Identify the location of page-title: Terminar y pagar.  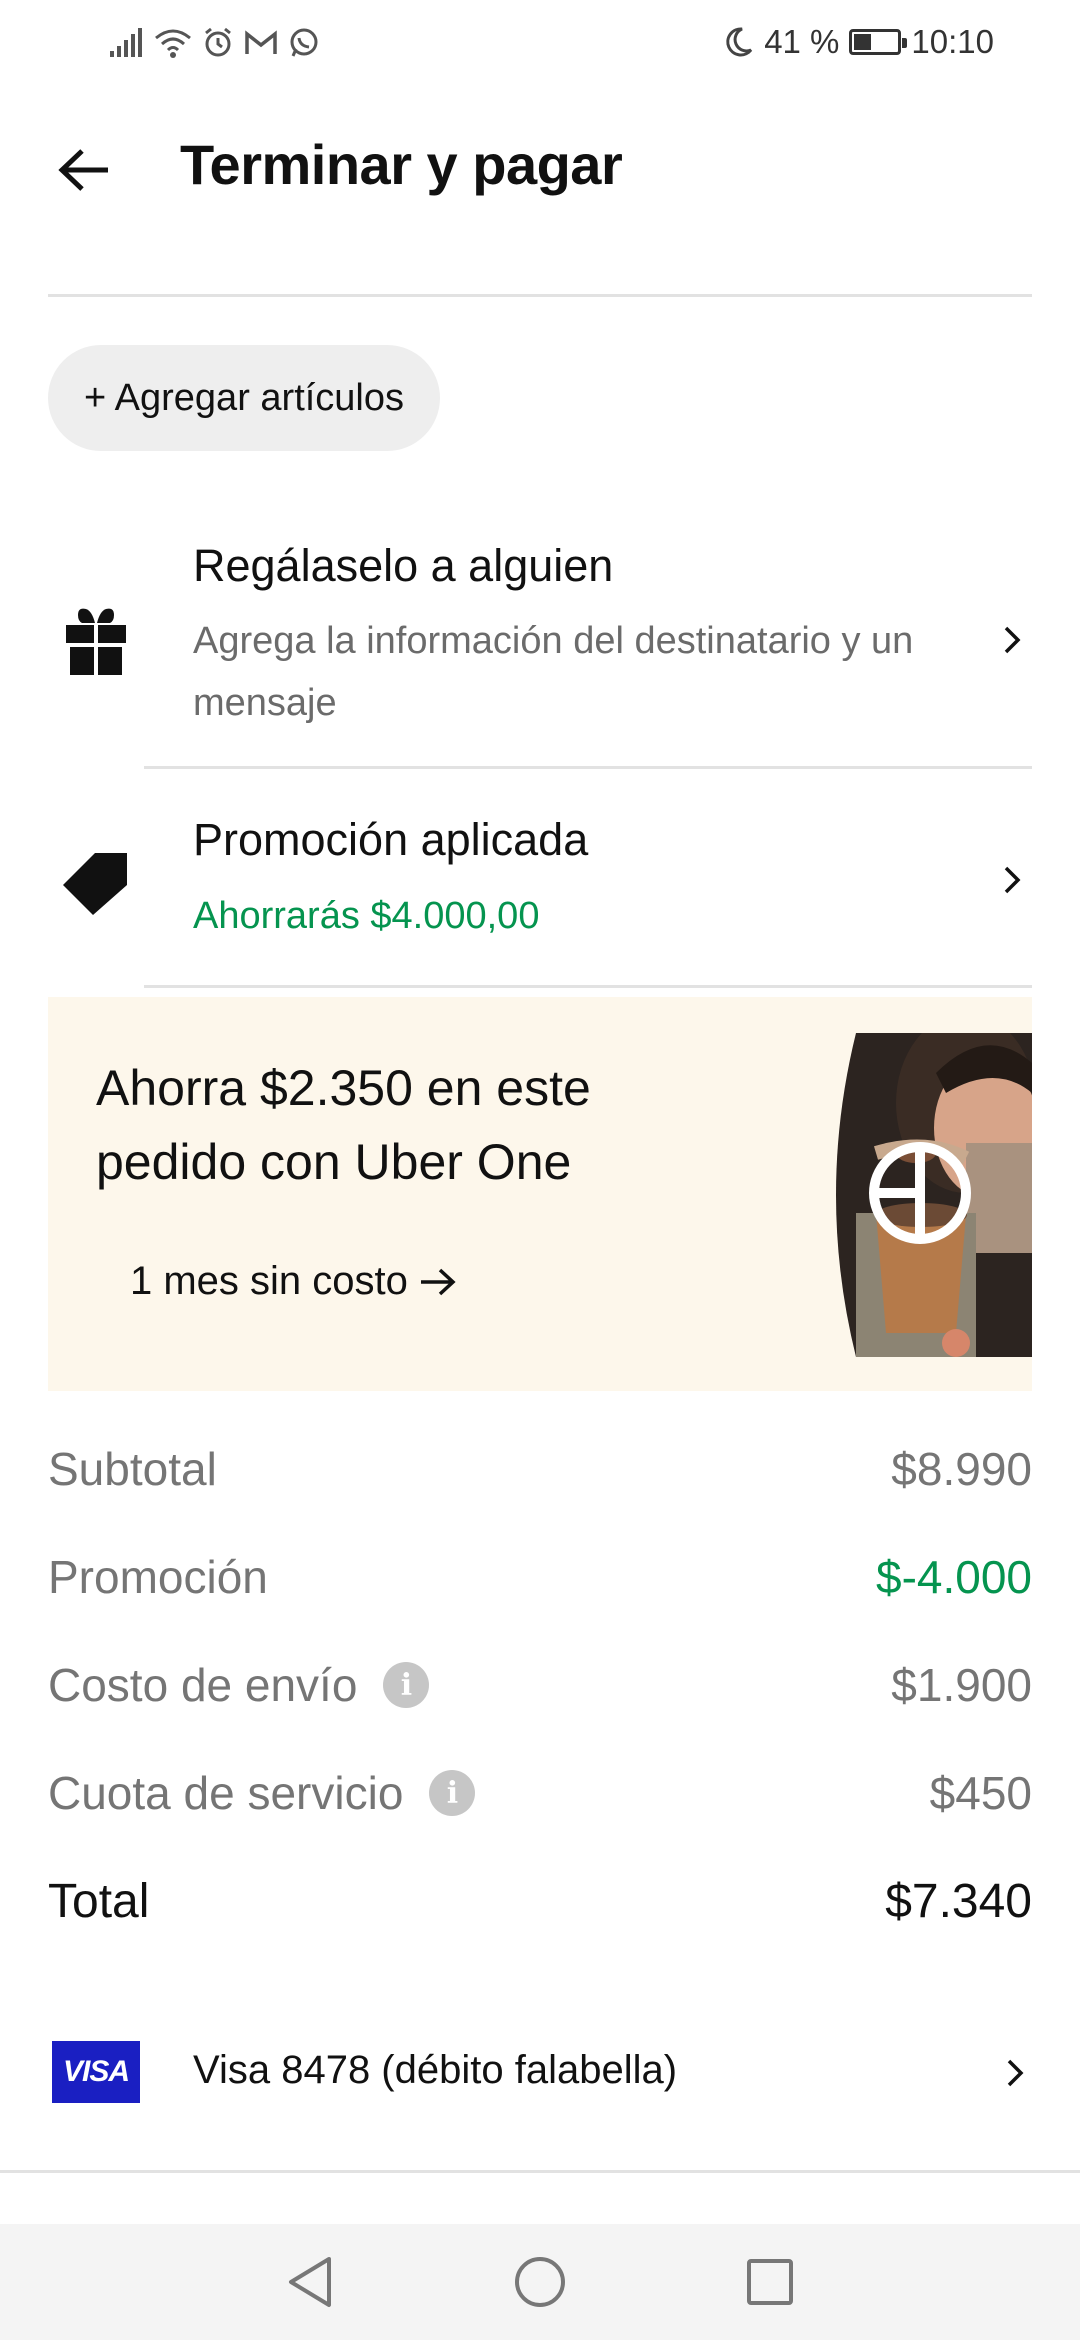
(401, 164).